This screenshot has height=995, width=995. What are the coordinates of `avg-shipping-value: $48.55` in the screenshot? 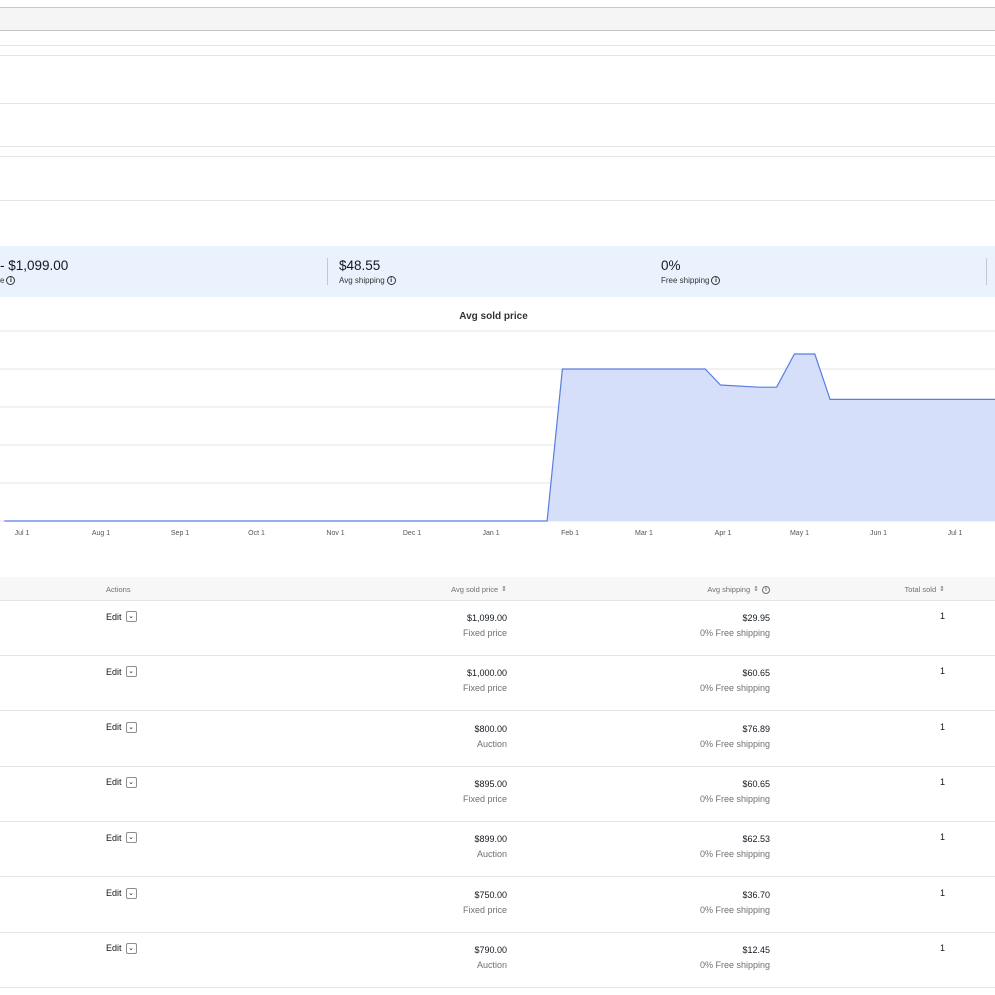 It's located at (360, 265).